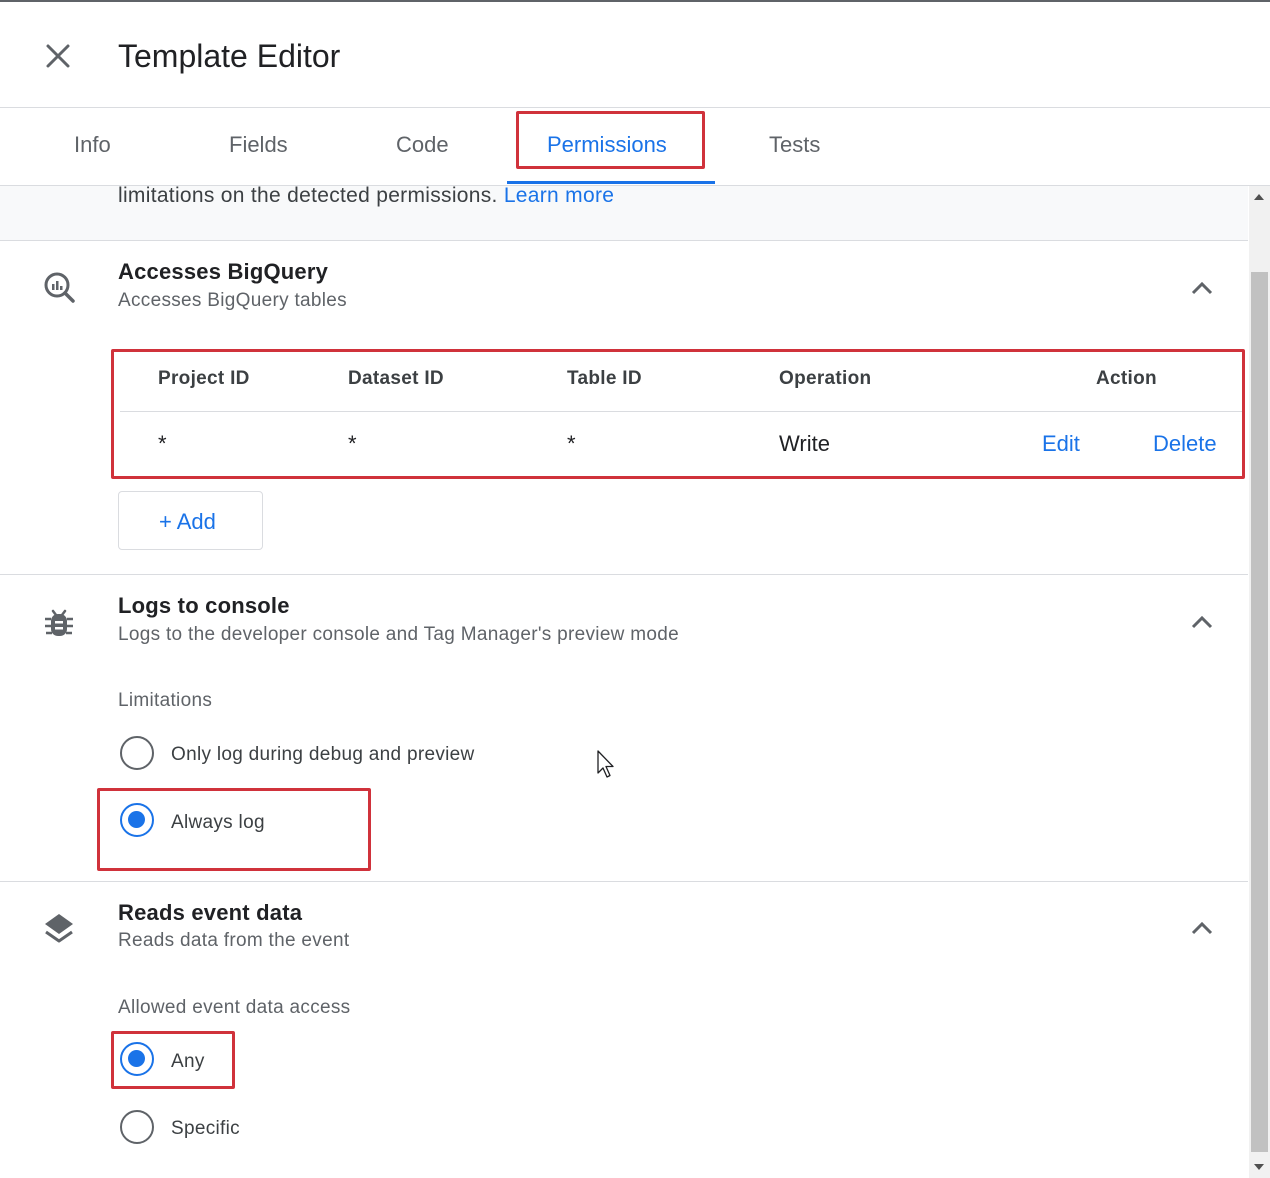 This screenshot has width=1270, height=1178. I want to click on column-header-dataset-id: Dataset ID, so click(396, 378).